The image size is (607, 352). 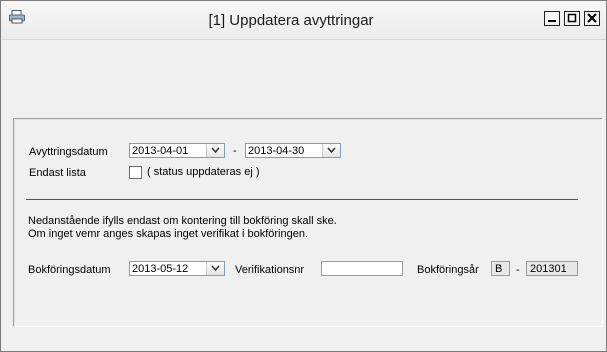 I want to click on date-from-select: 2013-04-01, so click(x=177, y=150).